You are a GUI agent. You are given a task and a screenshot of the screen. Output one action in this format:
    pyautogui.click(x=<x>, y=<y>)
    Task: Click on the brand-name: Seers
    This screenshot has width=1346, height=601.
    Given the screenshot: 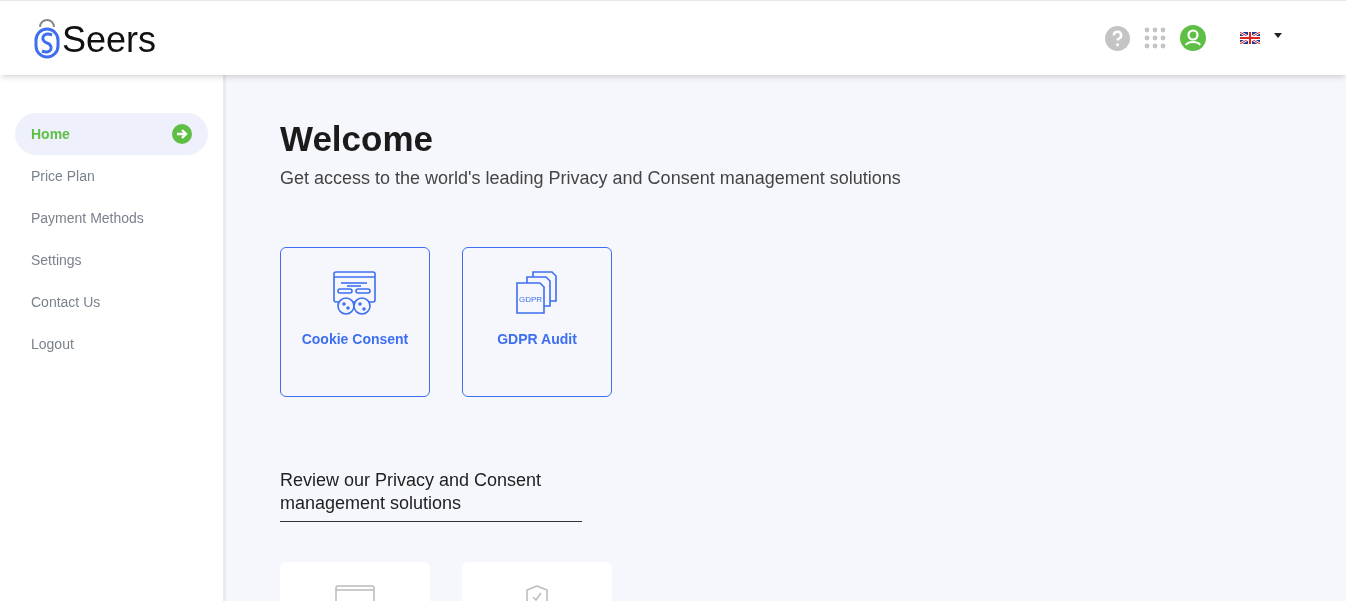 What is the action you would take?
    pyautogui.click(x=109, y=40)
    